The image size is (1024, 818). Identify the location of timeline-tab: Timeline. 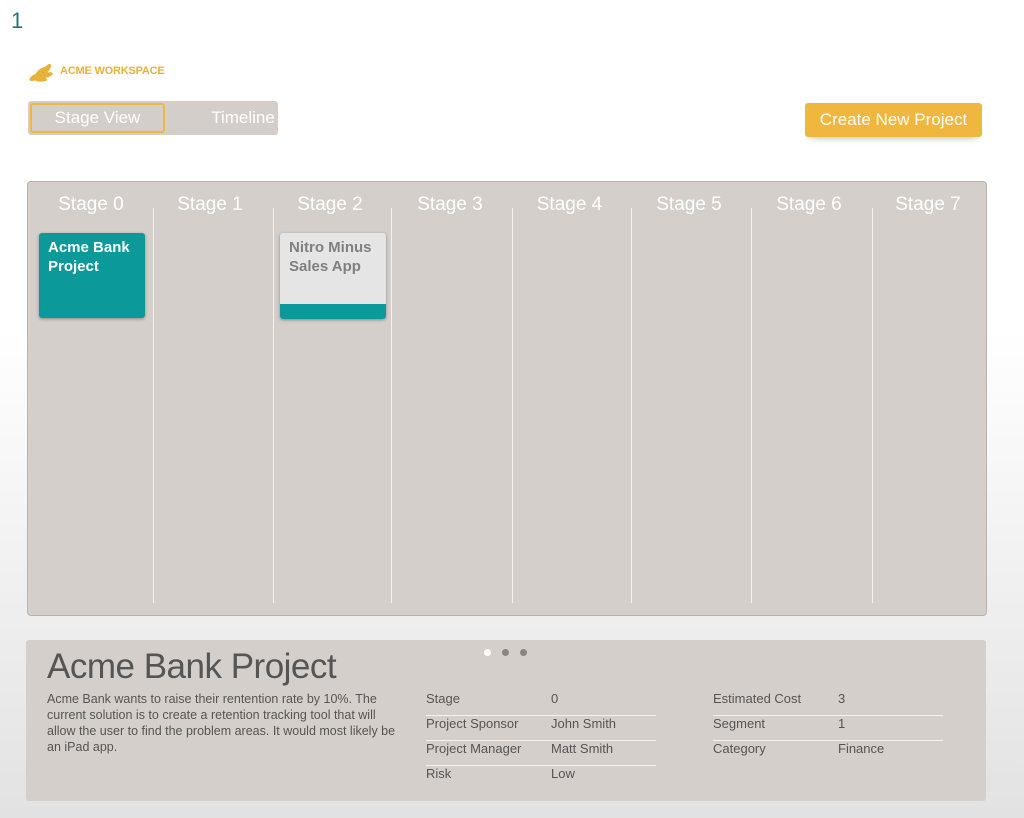
(243, 118).